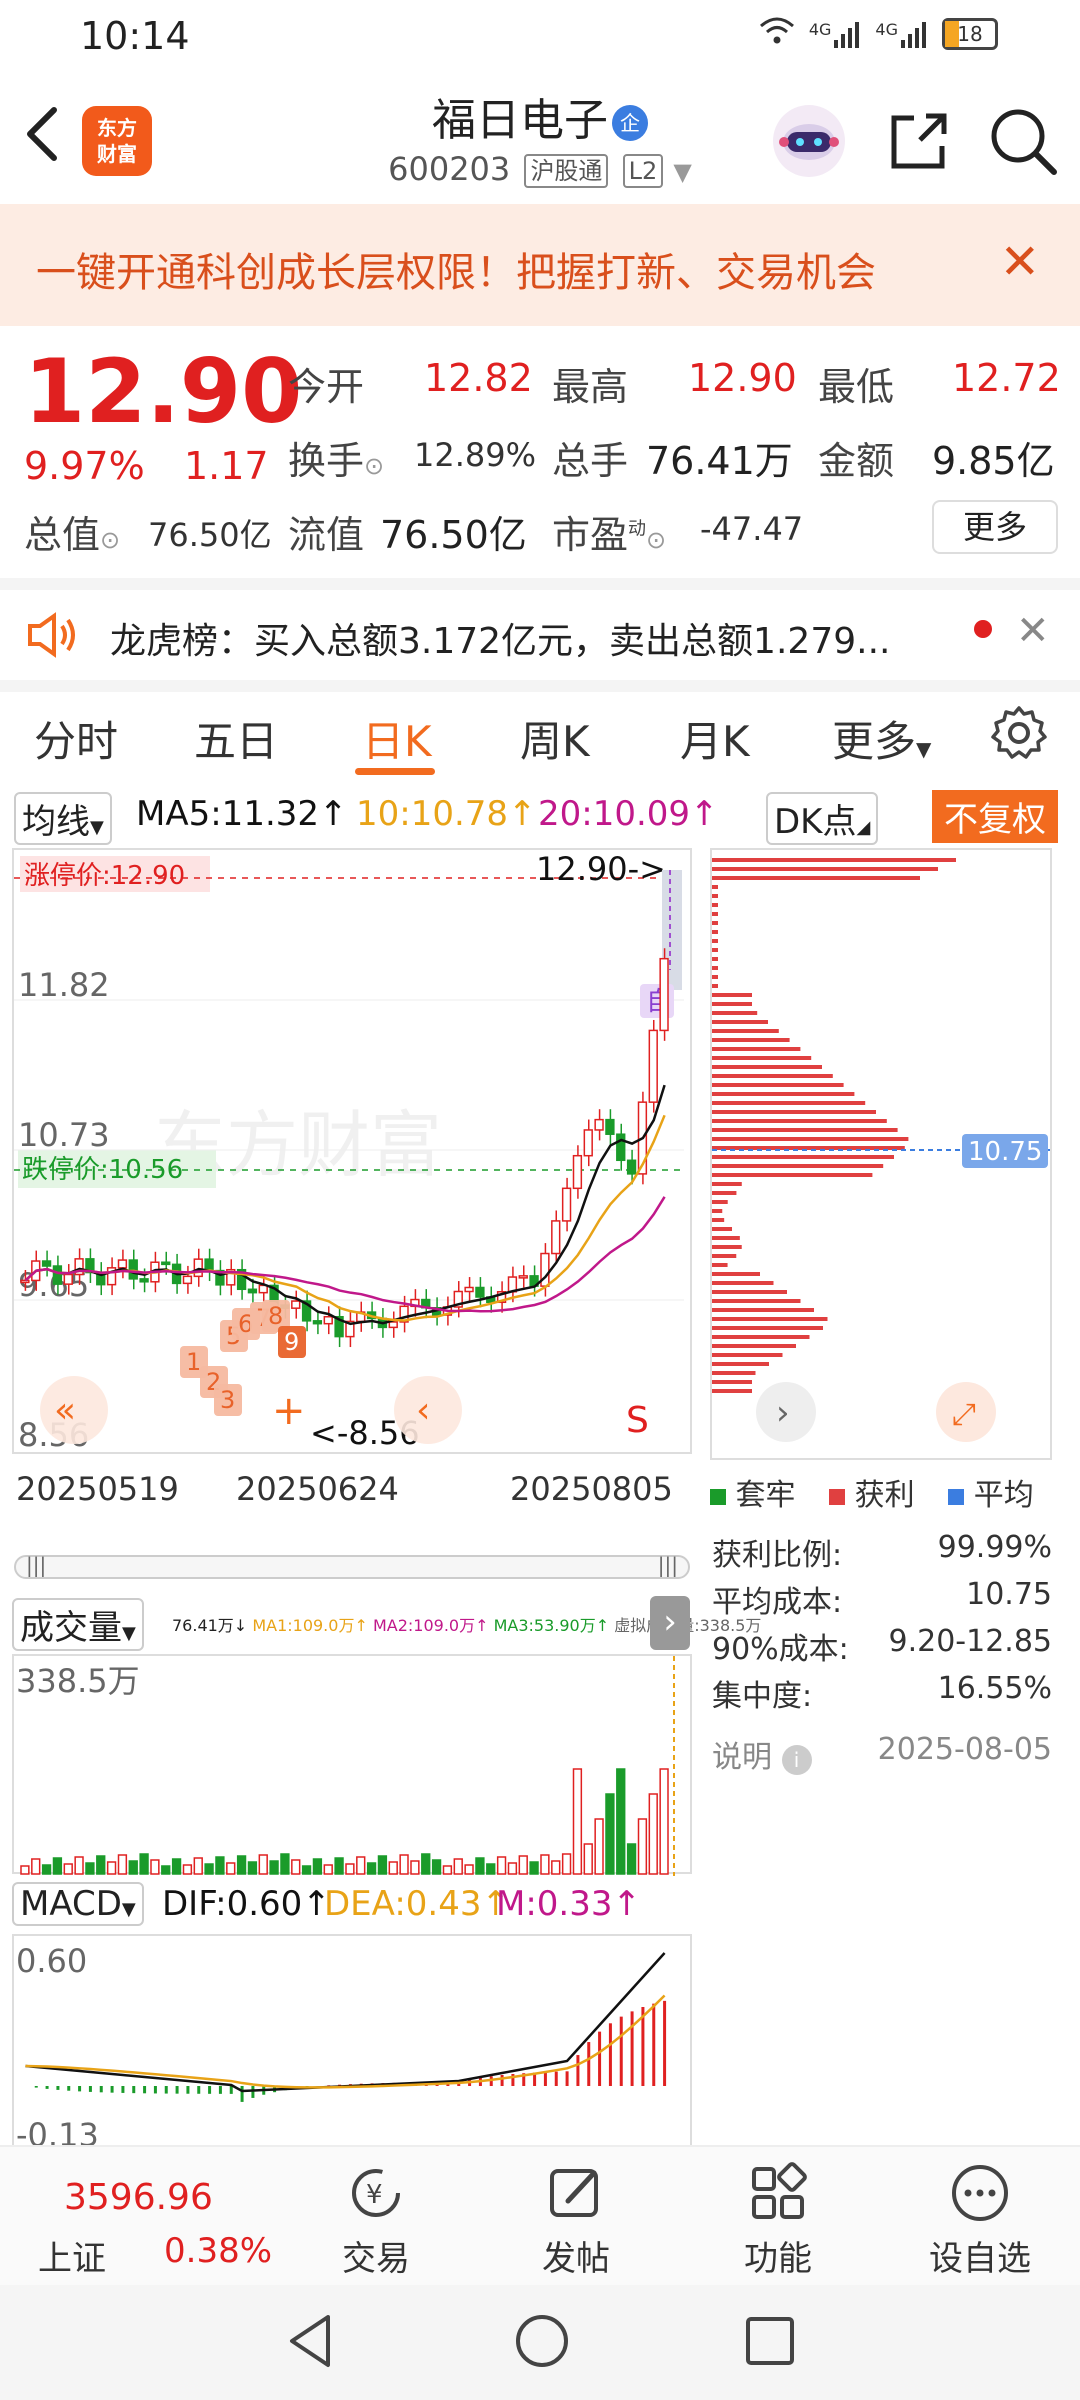 This screenshot has width=1080, height=2400. Describe the element at coordinates (542, 2343) in the screenshot. I see `nav-home-icon` at that location.